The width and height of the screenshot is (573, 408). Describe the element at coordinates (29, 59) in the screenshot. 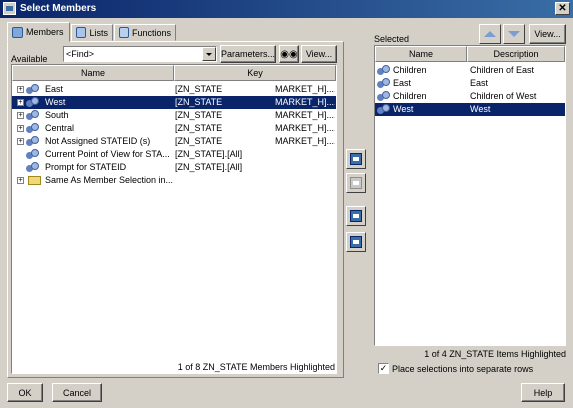

I see `available-label: Available` at that location.